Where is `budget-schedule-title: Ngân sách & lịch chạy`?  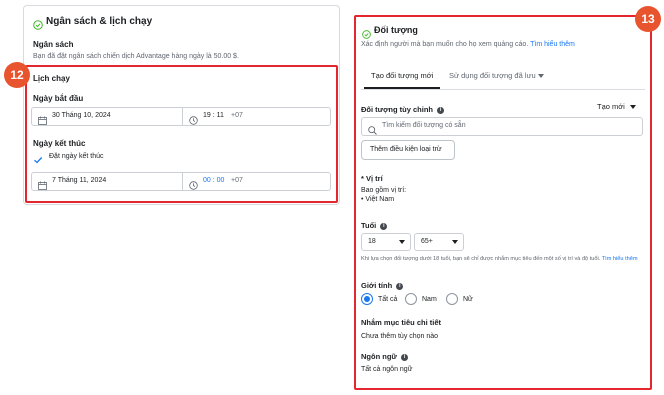 budget-schedule-title: Ngân sách & lịch chạy is located at coordinates (99, 21).